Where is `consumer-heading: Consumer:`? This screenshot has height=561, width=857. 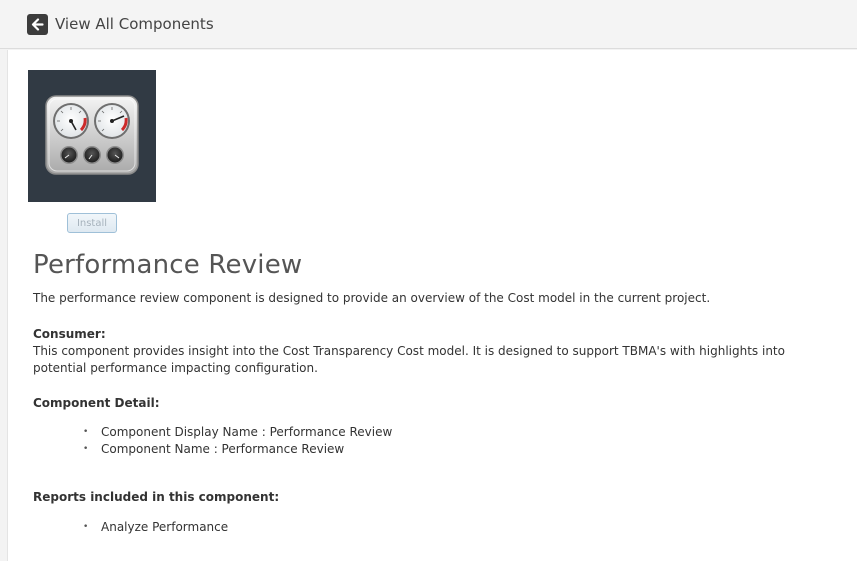 consumer-heading: Consumer: is located at coordinates (69, 334).